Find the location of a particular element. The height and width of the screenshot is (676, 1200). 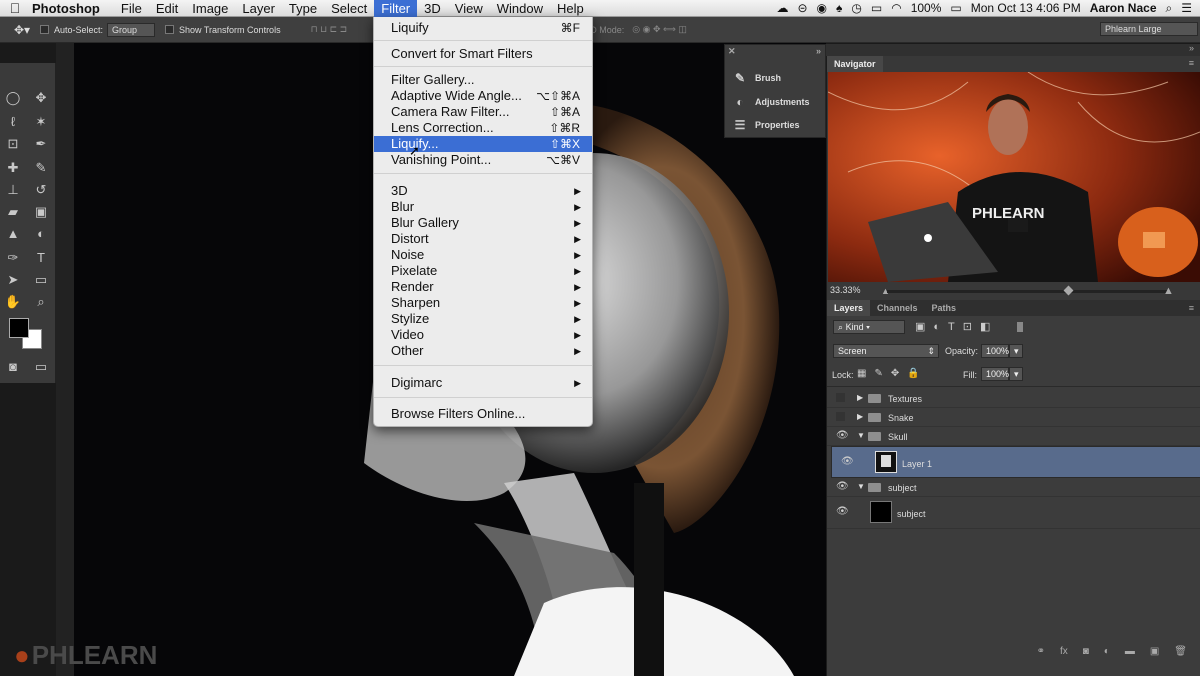

menu-type: Type is located at coordinates (303, 8).